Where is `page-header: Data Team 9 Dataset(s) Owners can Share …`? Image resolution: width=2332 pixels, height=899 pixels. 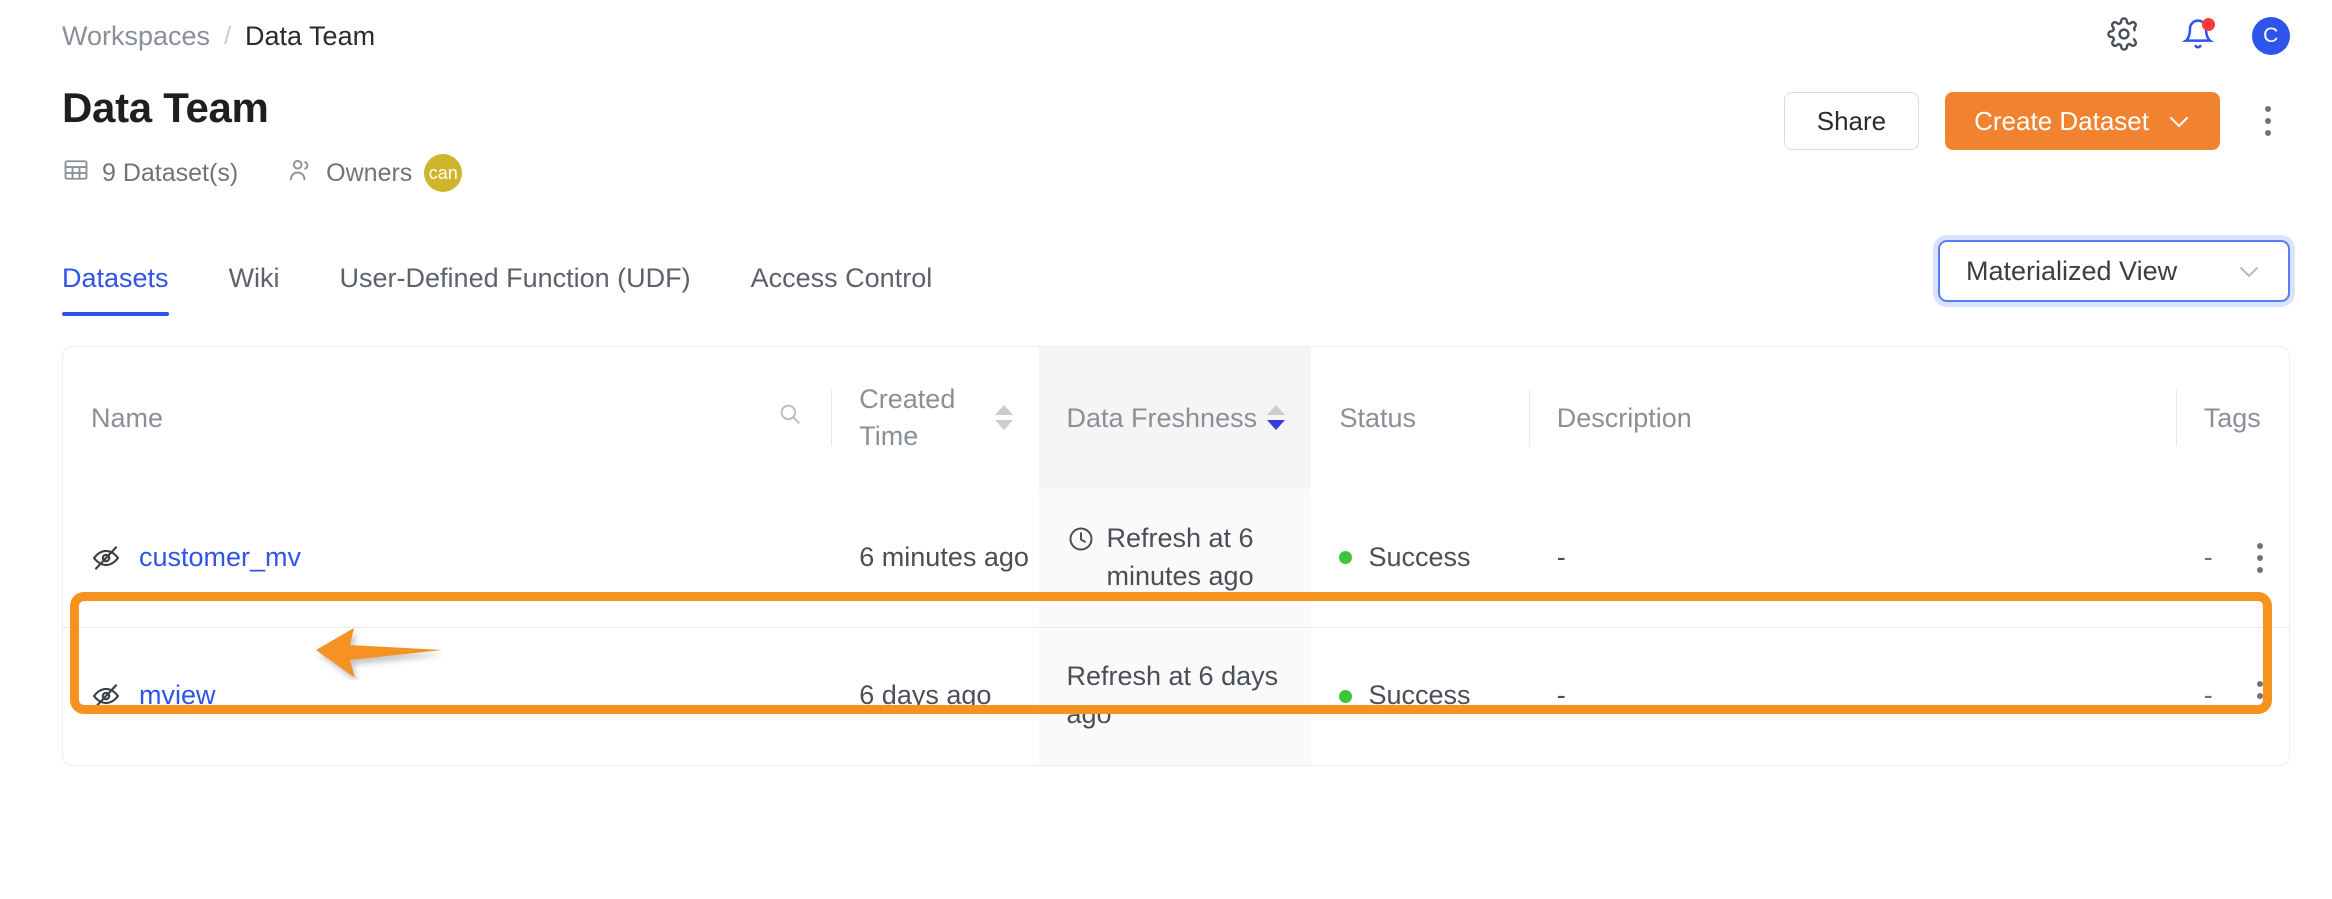 page-header: Data Team 9 Dataset(s) Owners can Share … is located at coordinates (1166, 132).